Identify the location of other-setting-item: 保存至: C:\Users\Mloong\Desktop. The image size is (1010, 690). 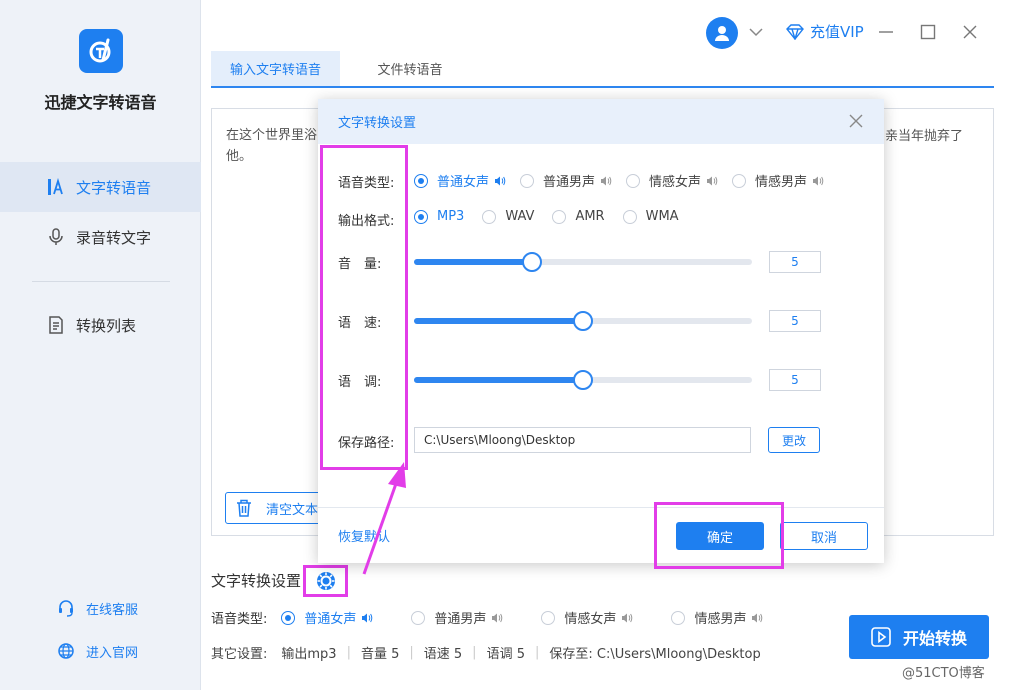
(655, 654).